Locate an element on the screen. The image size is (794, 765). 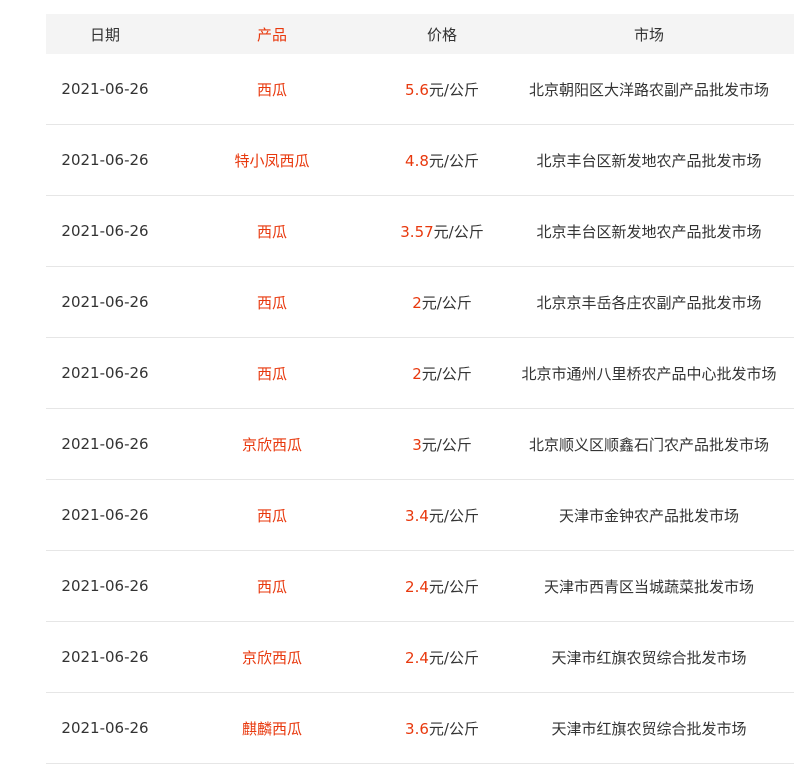
cell-market: 北京京丰岳各庄农副产品批发市场 is located at coordinates (649, 302).